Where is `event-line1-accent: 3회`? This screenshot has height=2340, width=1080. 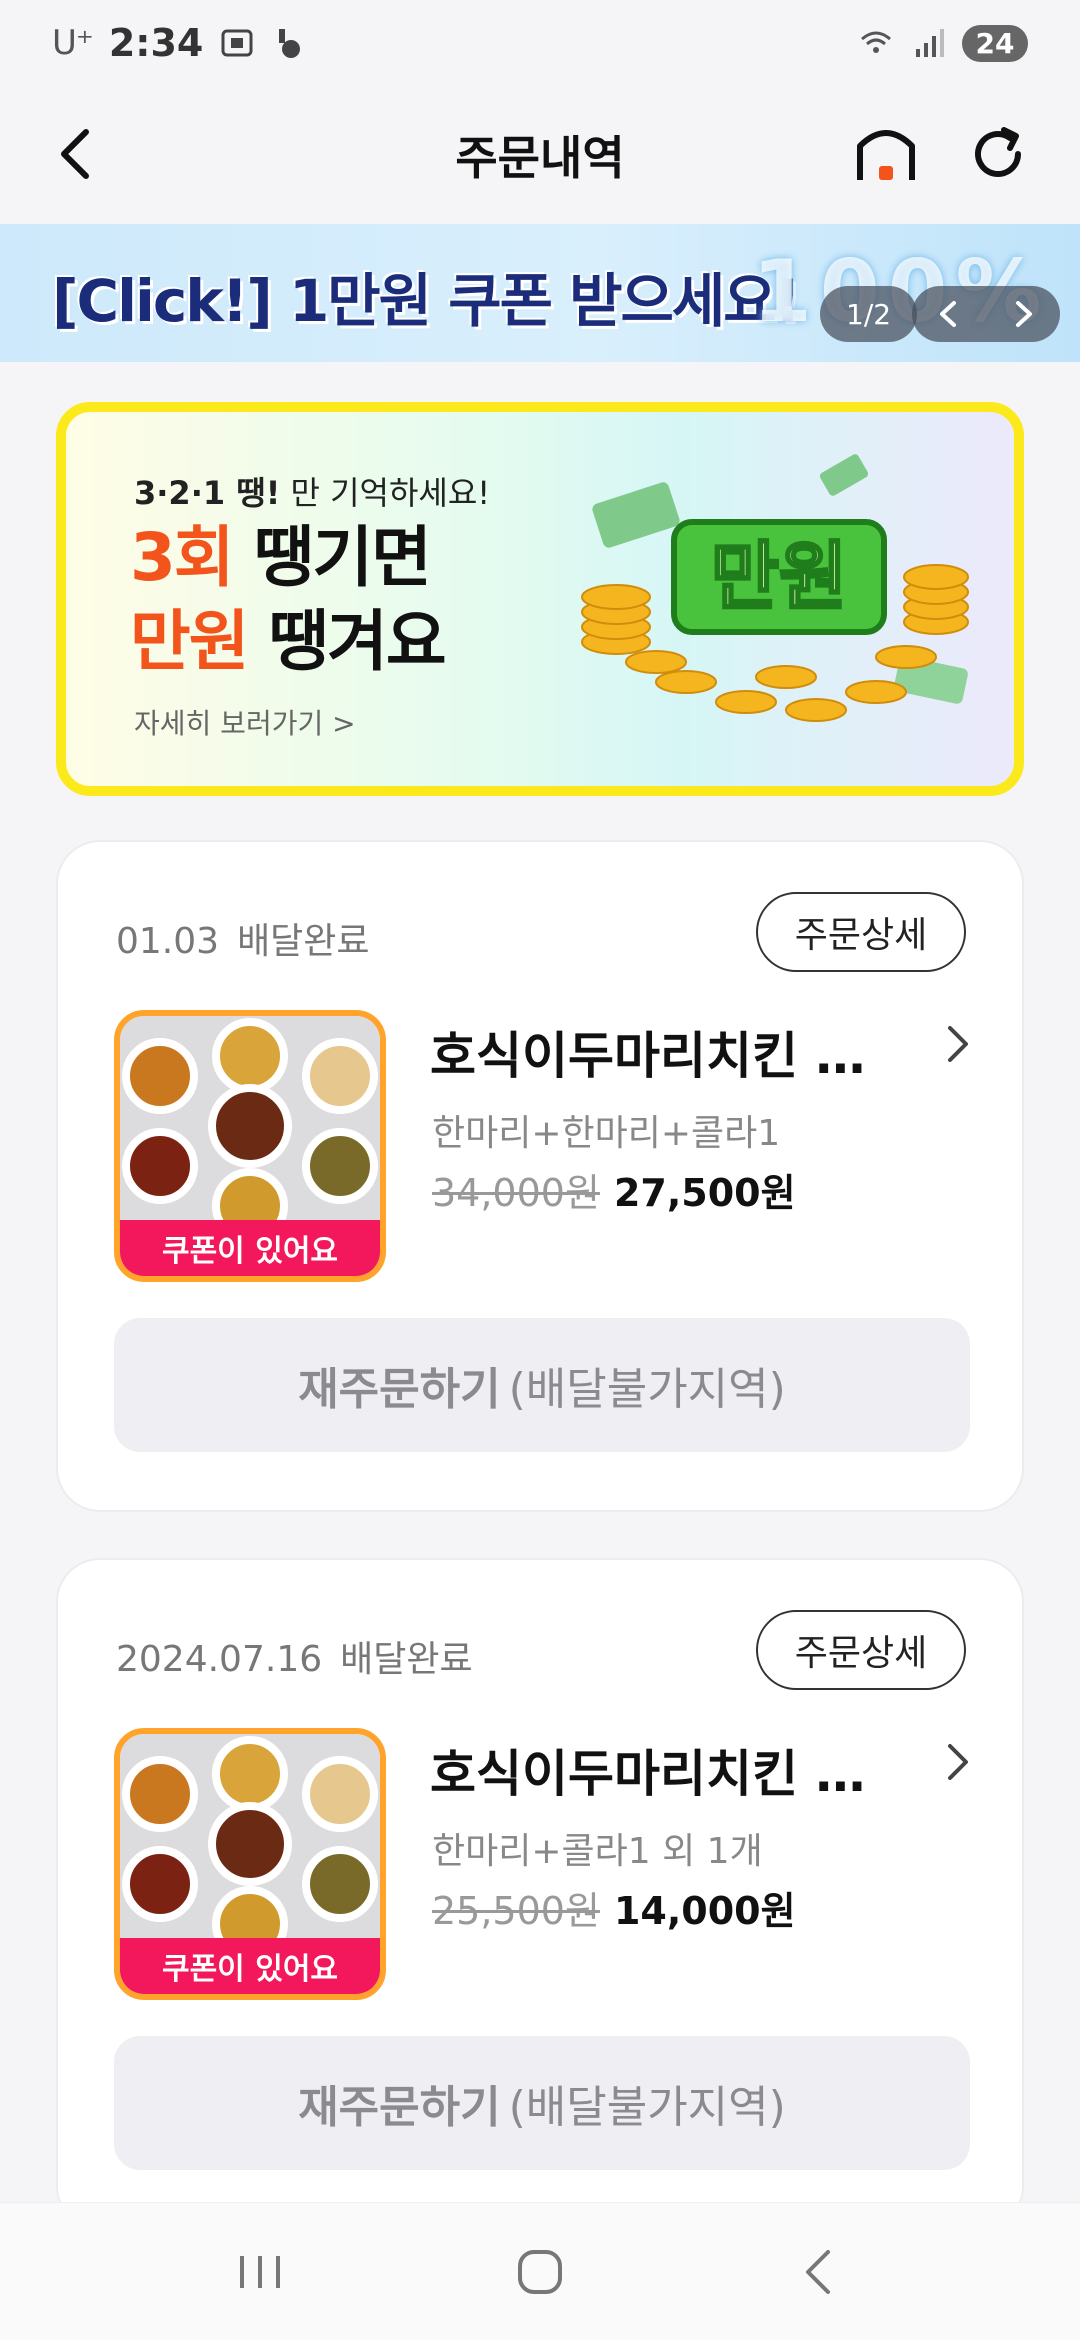 event-line1-accent: 3회 is located at coordinates (182, 557).